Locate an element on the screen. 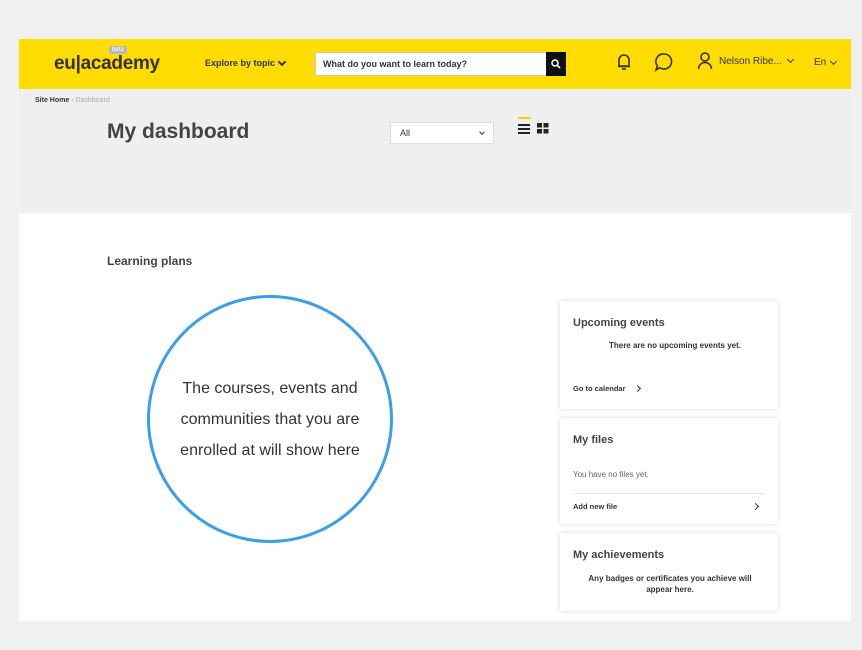 Image resolution: width=862 pixels, height=650 pixels. divider is located at coordinates (669, 493).